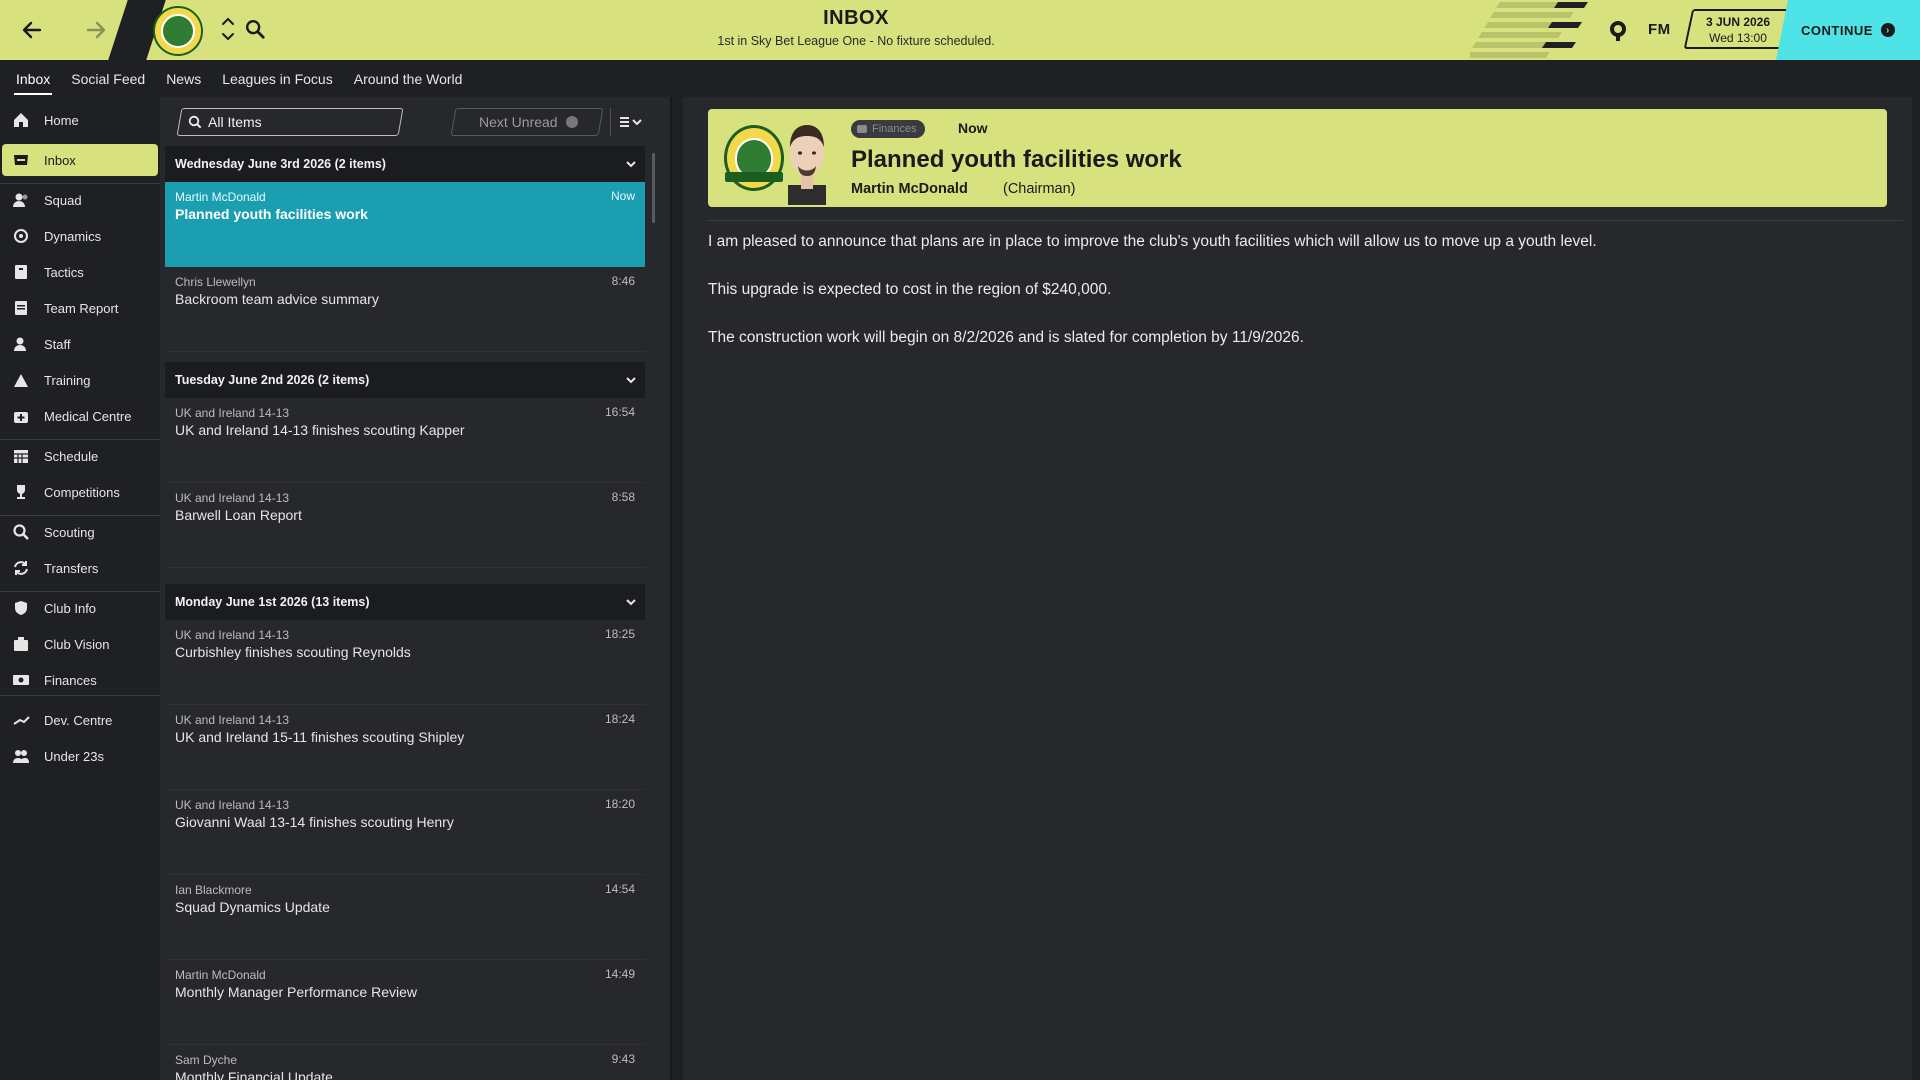  I want to click on tab-around-the-world: Around the World, so click(408, 78).